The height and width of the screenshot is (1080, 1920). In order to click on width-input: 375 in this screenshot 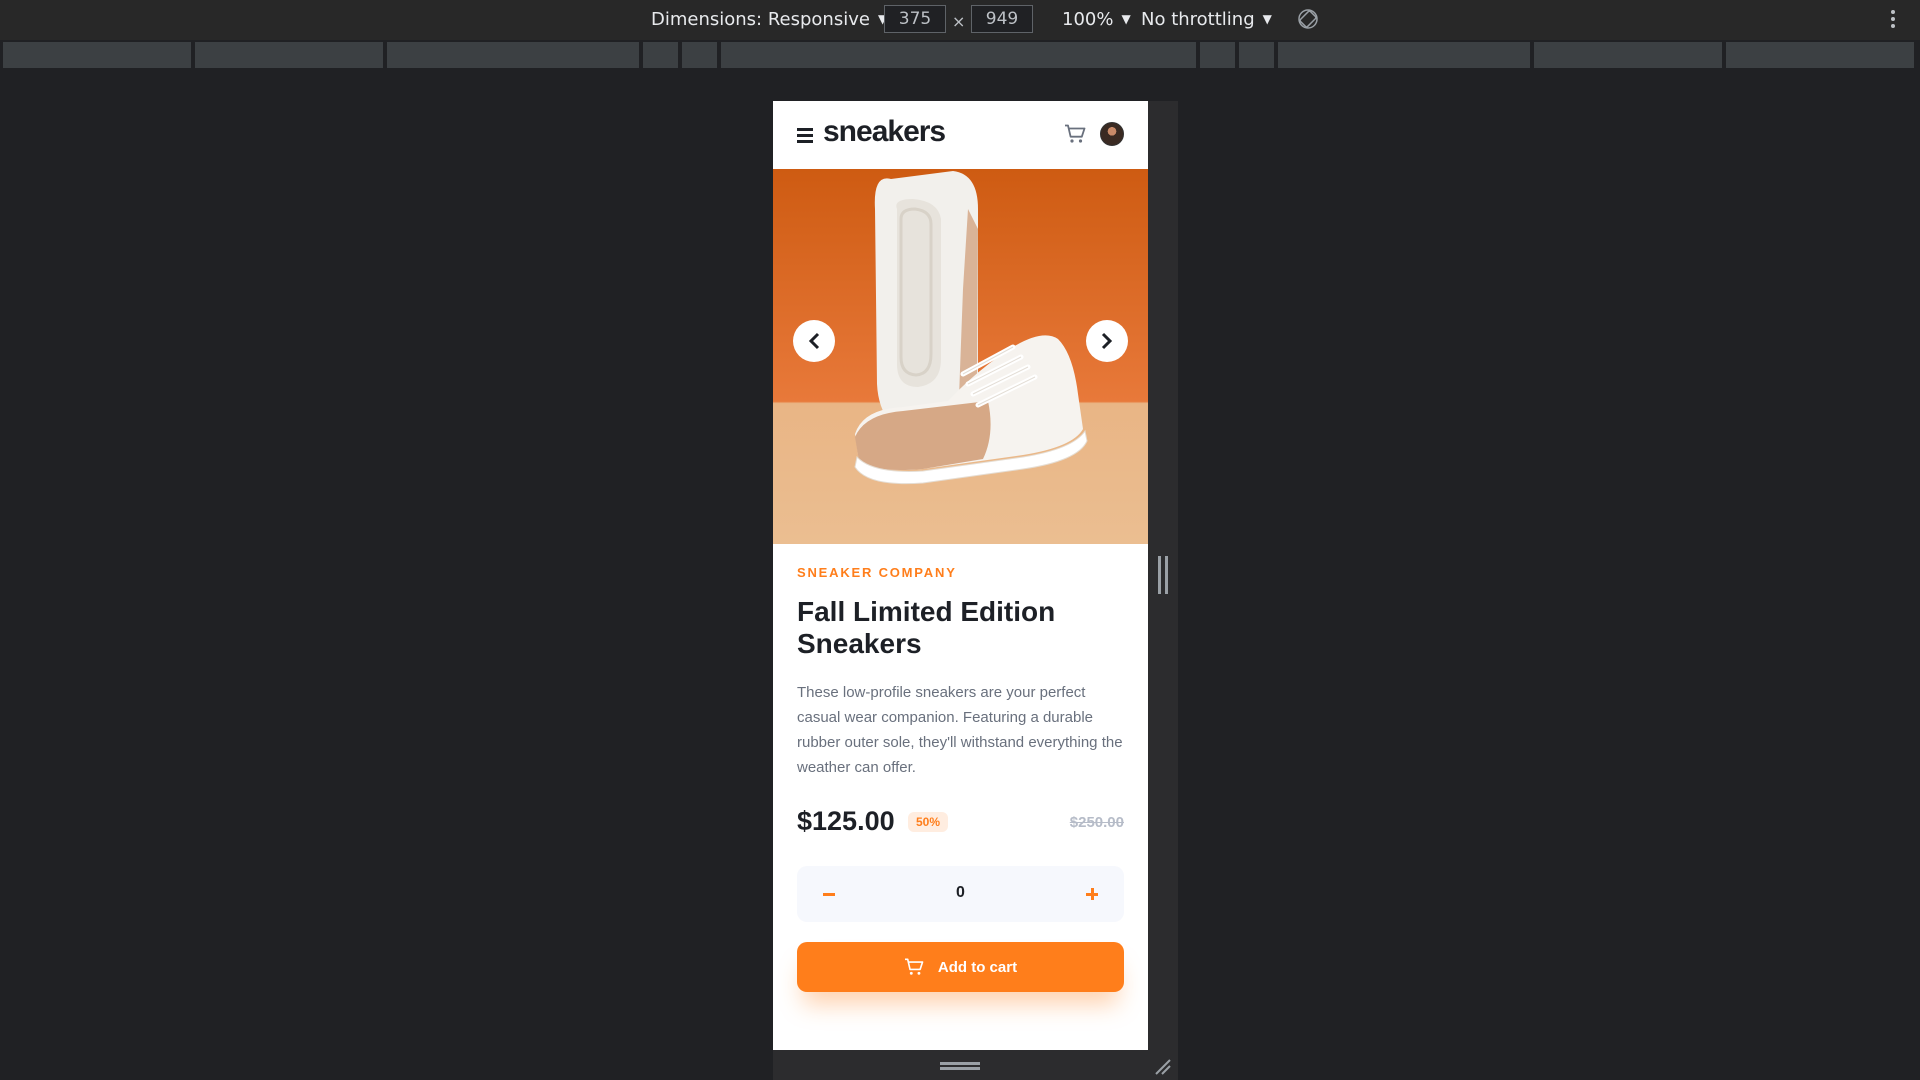, I will do `click(915, 19)`.